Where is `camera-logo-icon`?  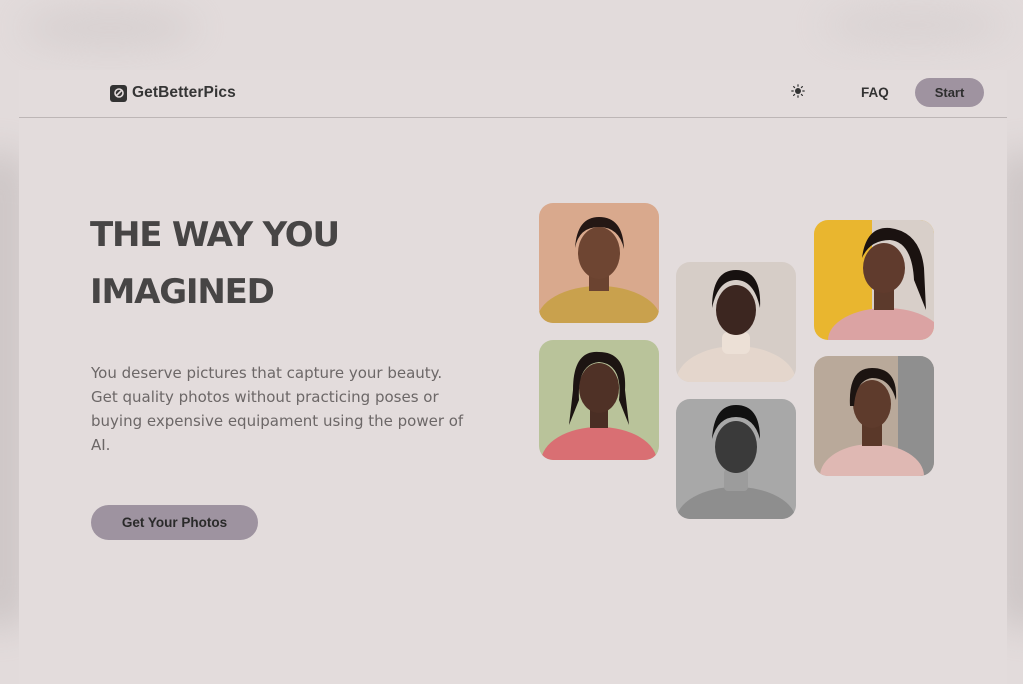 camera-logo-icon is located at coordinates (118, 93).